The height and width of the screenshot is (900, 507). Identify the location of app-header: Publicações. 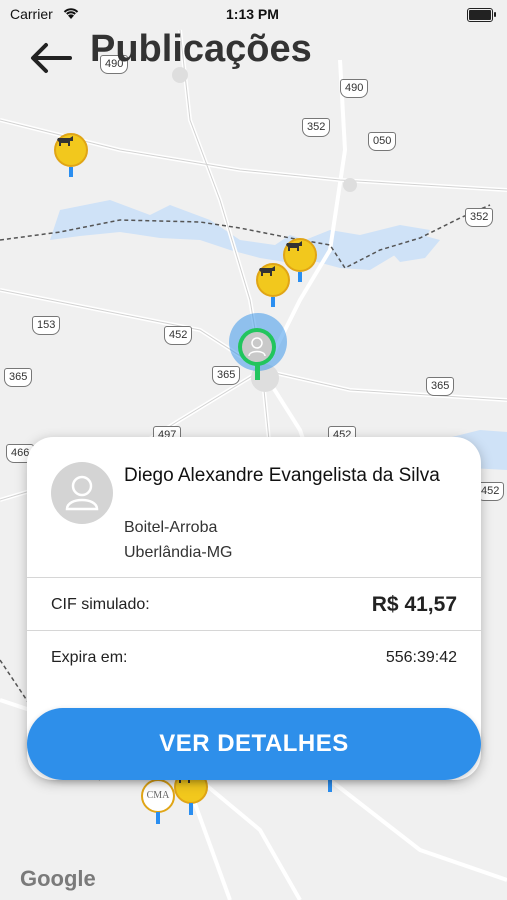
(253, 58).